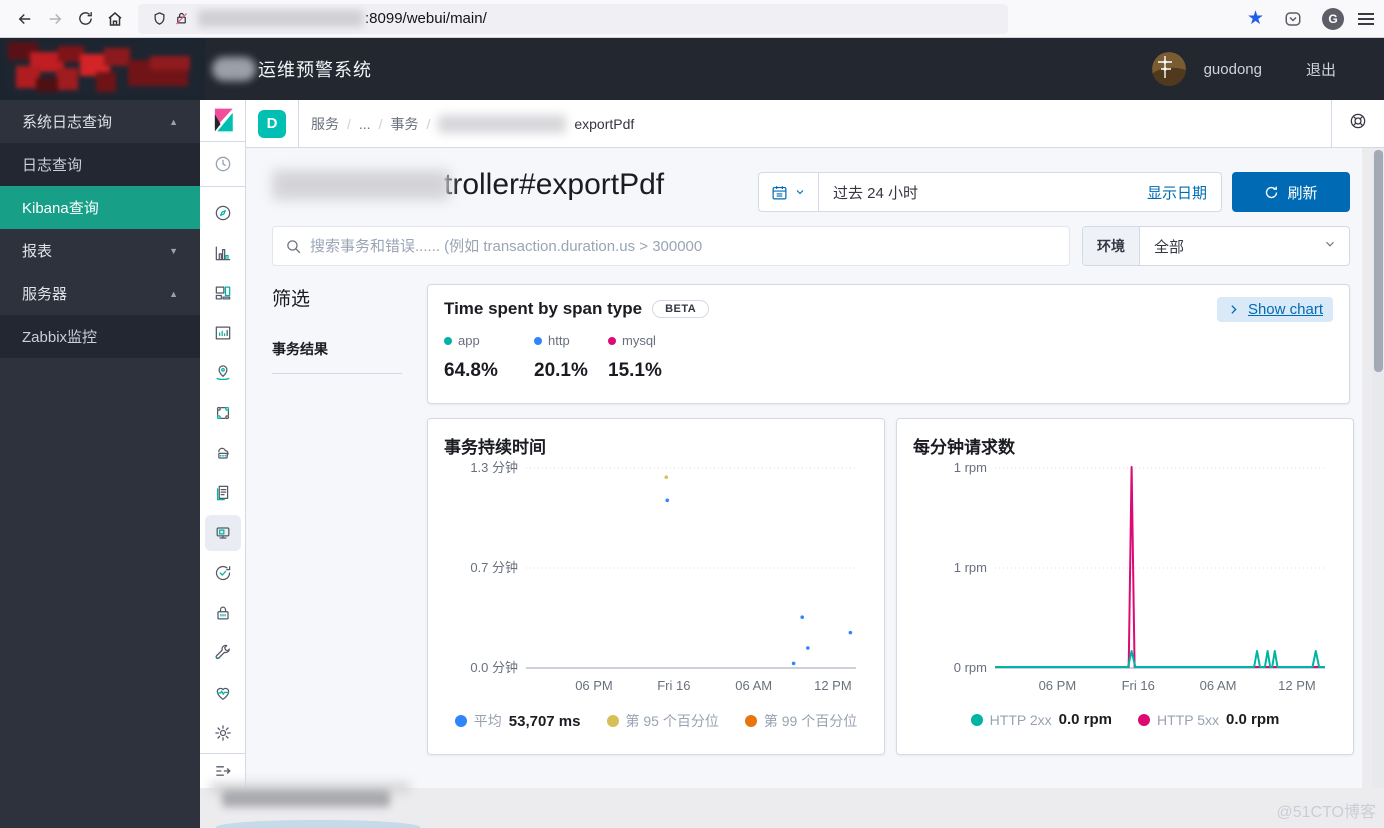 The width and height of the screenshot is (1384, 828). Describe the element at coordinates (223, 413) in the screenshot. I see `machine-learning-icon` at that location.